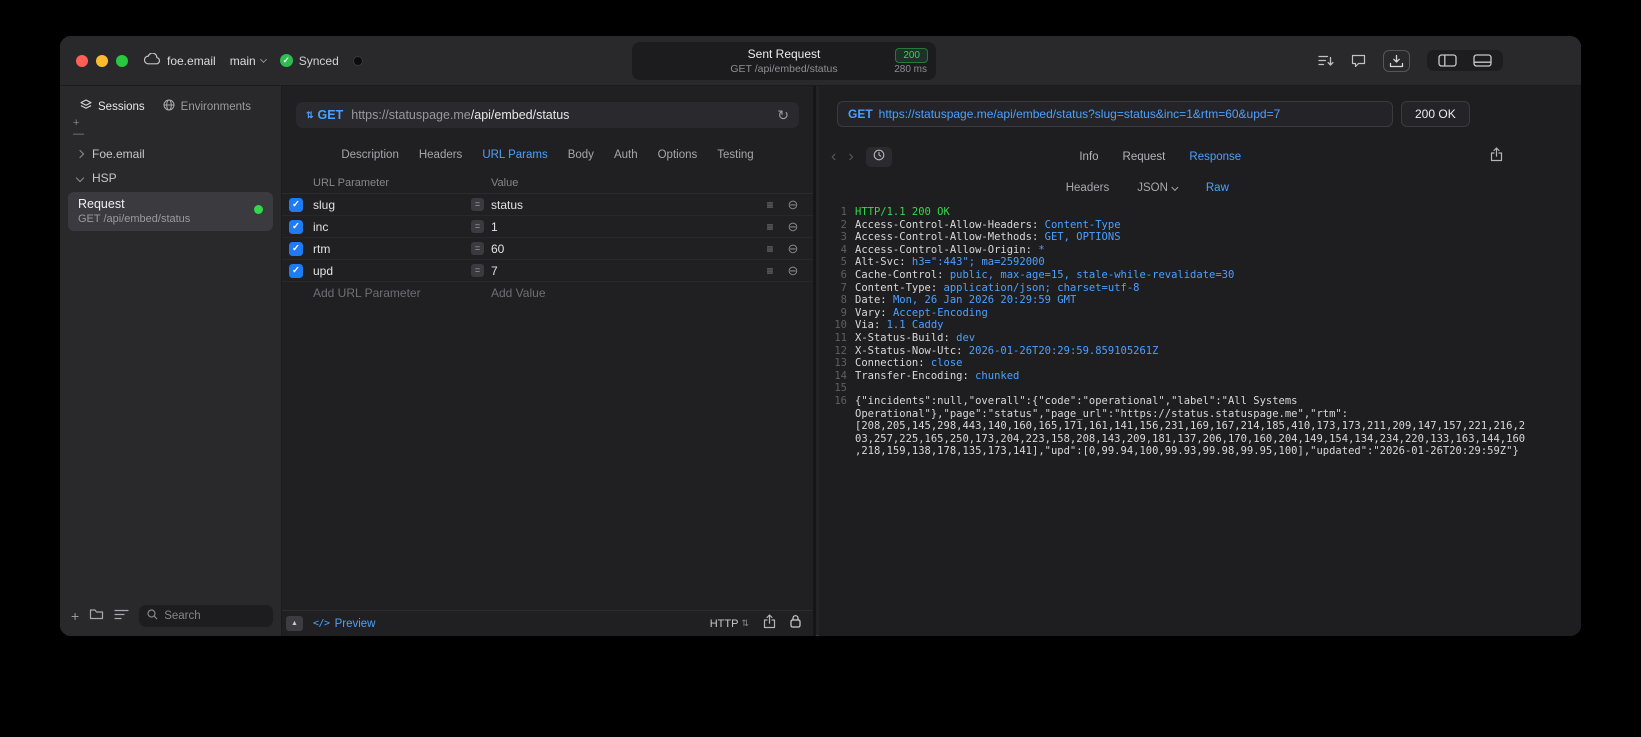 This screenshot has height=737, width=1641. What do you see at coordinates (1396, 60) in the screenshot?
I see `import-tray-icon` at bounding box center [1396, 60].